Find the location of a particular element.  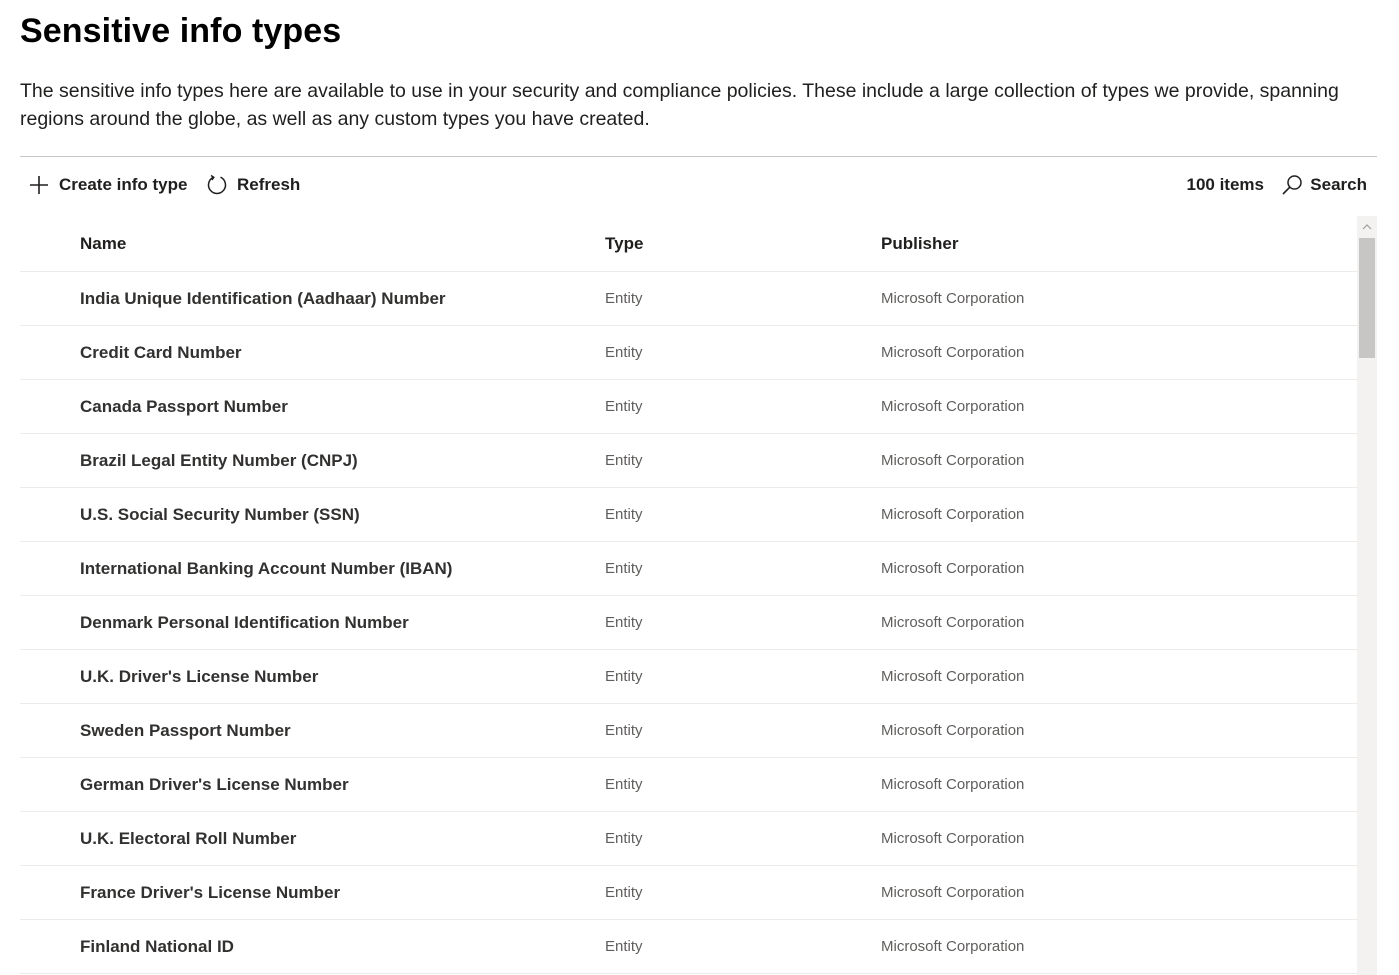

refresh-label: Refresh is located at coordinates (269, 184).